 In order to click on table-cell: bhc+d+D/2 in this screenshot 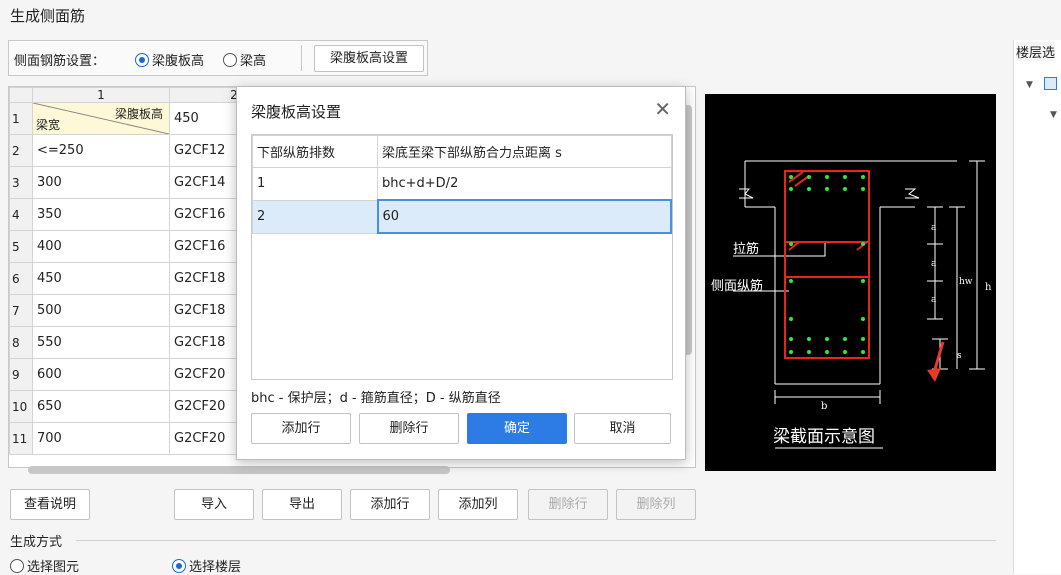, I will do `click(524, 184)`.